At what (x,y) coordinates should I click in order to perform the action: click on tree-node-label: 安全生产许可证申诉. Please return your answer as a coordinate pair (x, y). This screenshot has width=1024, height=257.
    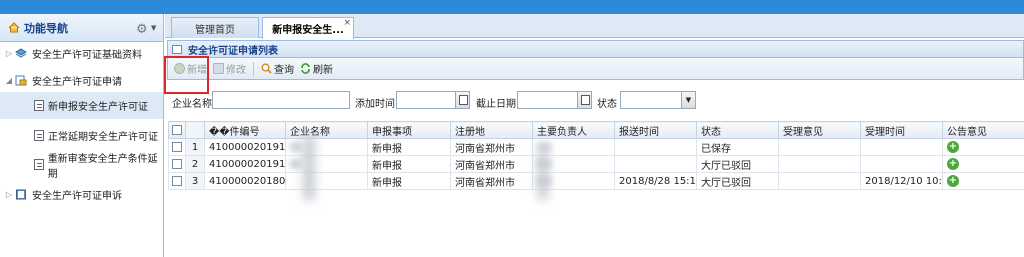
    Looking at the image, I should click on (77, 196).